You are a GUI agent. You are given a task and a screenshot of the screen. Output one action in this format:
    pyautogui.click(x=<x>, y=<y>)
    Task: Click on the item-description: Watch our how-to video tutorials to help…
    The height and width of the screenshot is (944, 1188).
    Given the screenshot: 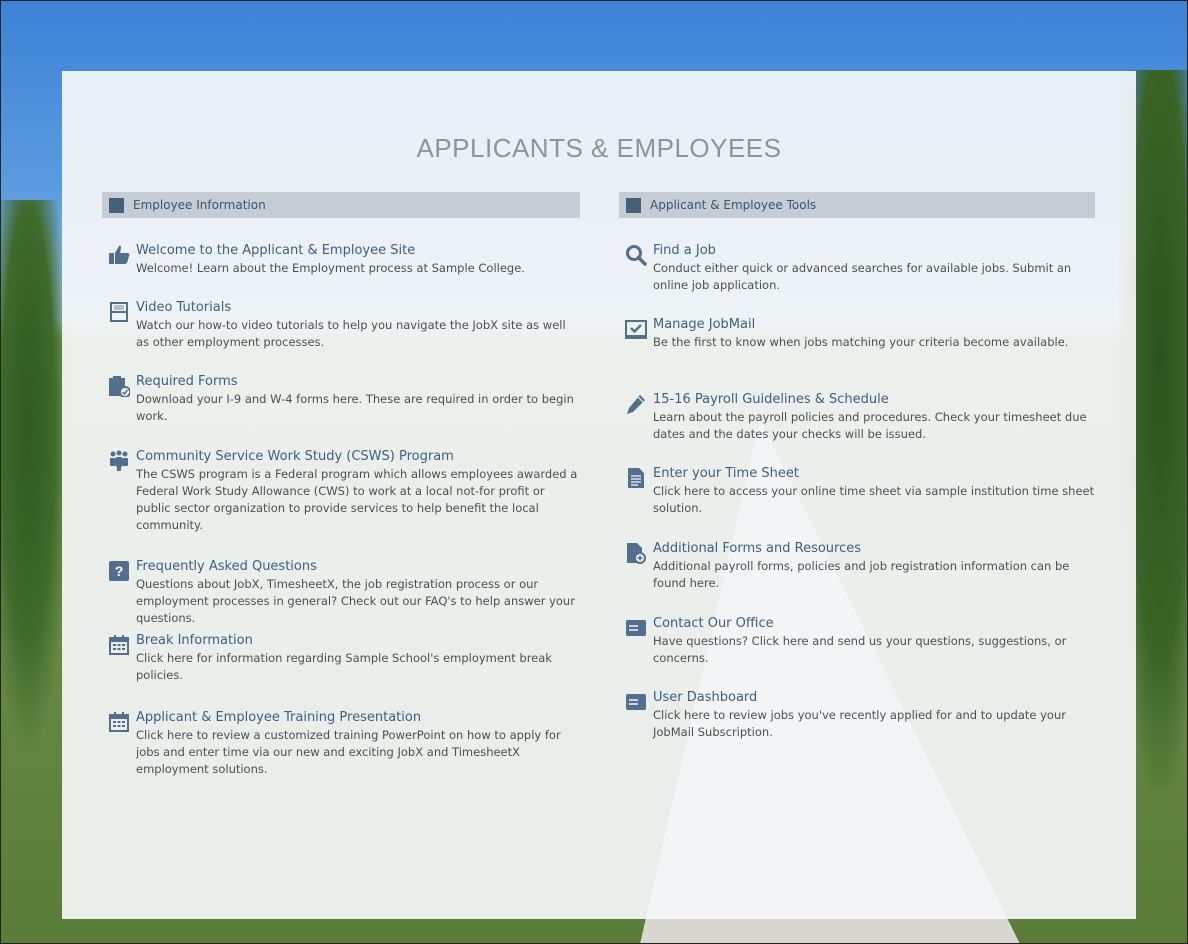 What is the action you would take?
    pyautogui.click(x=351, y=333)
    